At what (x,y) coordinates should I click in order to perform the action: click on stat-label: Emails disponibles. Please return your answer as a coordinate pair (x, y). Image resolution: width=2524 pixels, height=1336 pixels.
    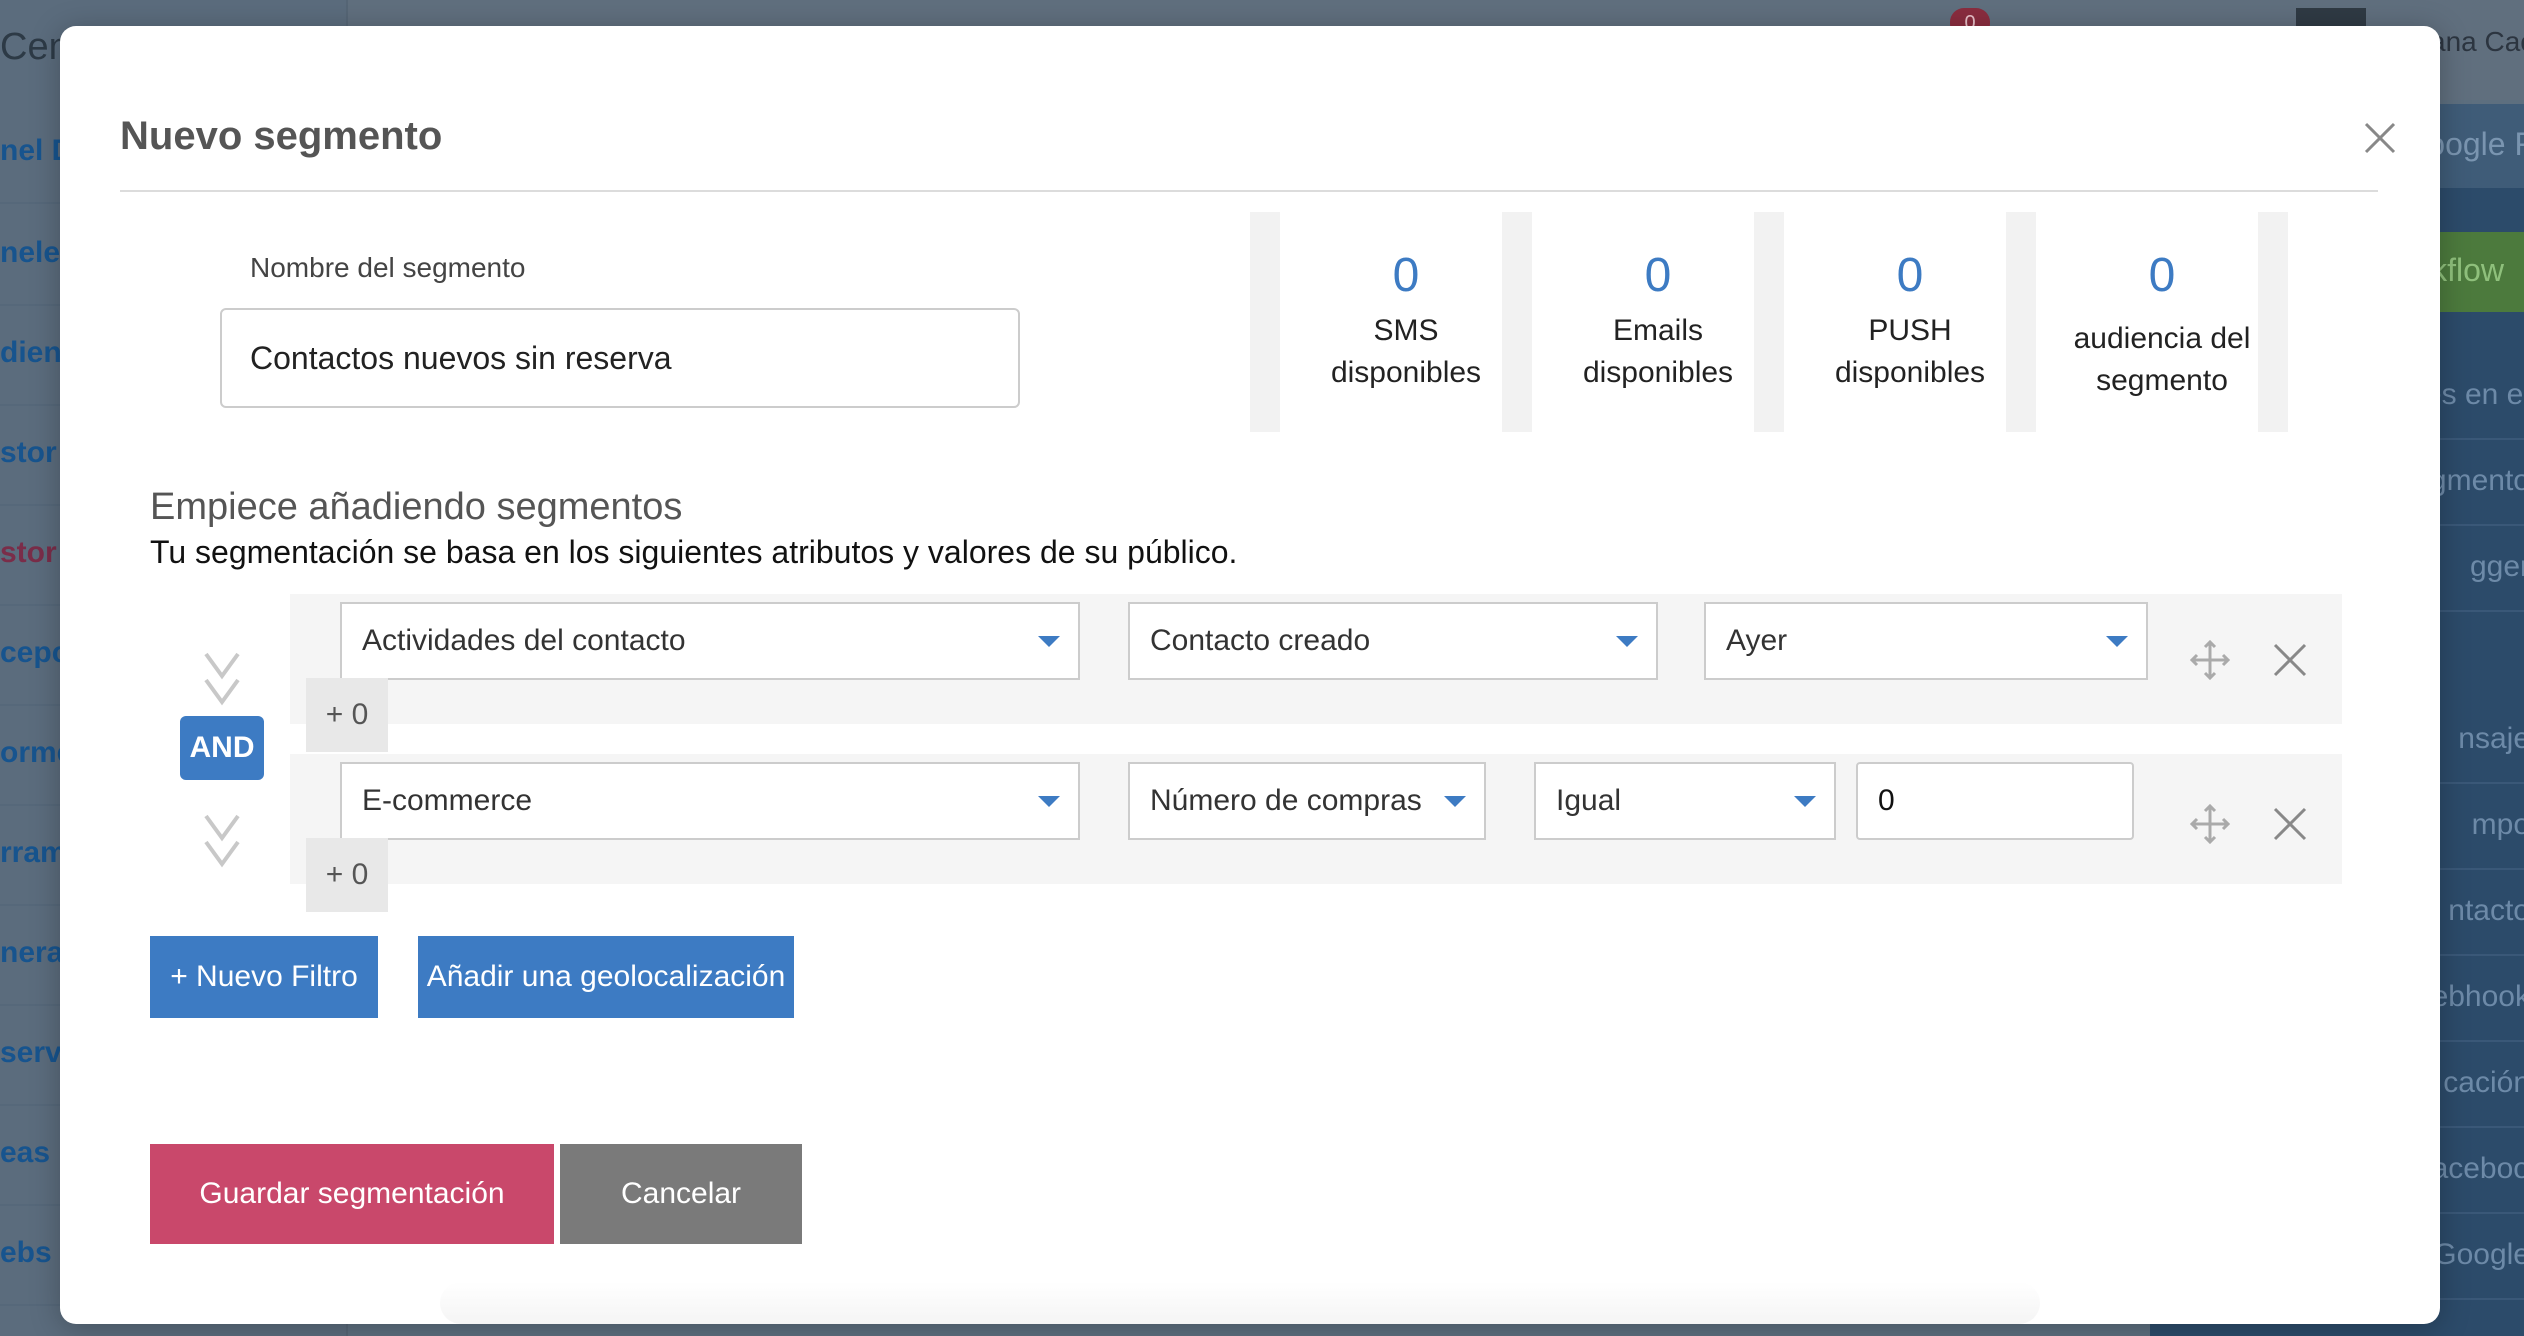
    Looking at the image, I should click on (1658, 351).